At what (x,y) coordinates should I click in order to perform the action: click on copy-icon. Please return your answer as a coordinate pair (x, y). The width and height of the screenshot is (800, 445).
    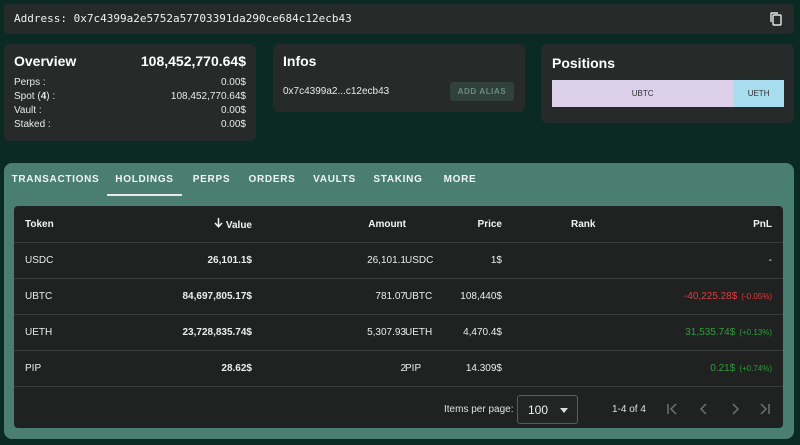
    Looking at the image, I should click on (776, 19).